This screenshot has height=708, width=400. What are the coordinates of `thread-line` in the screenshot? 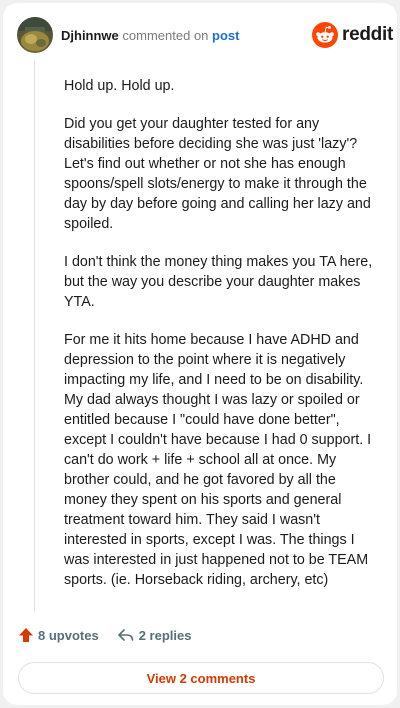 It's located at (34, 336).